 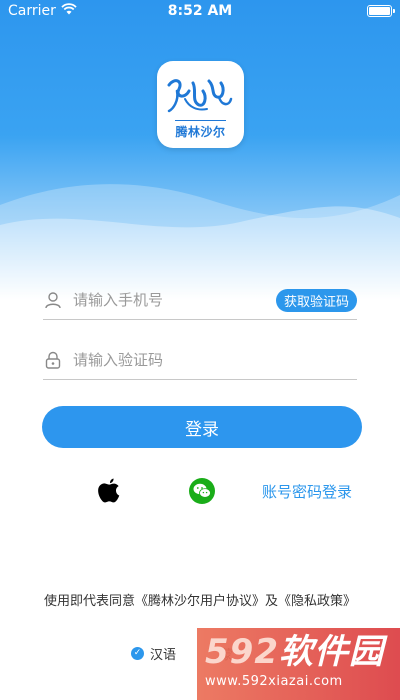 I want to click on agreement-text: 使用即代表同意《腾林沙尔用户协议》及《隐私政策》, so click(x=200, y=599).